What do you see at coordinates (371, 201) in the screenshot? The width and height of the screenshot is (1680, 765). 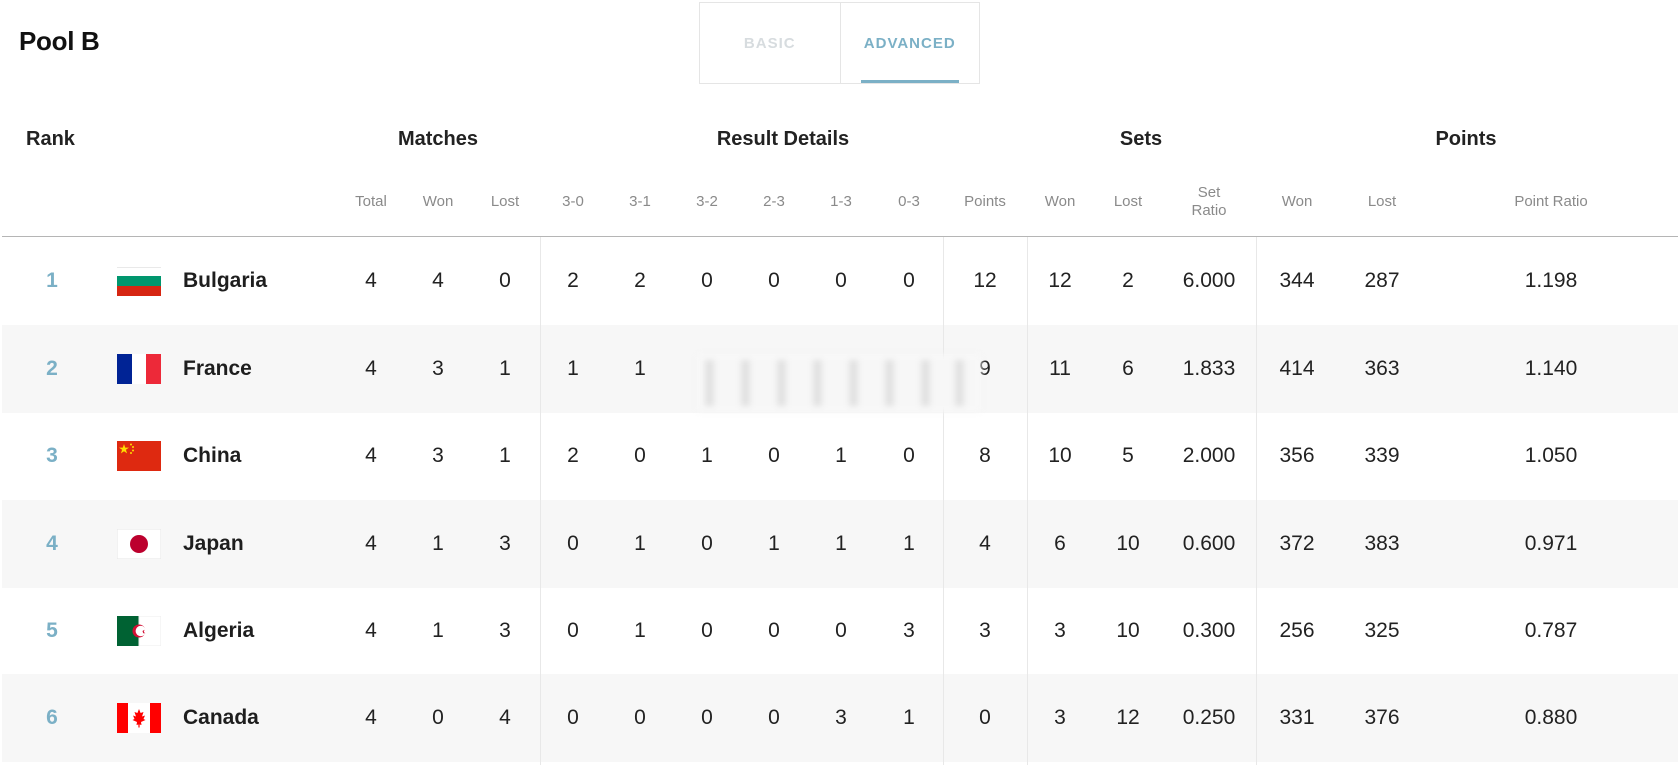 I see `column-header-total: Total` at bounding box center [371, 201].